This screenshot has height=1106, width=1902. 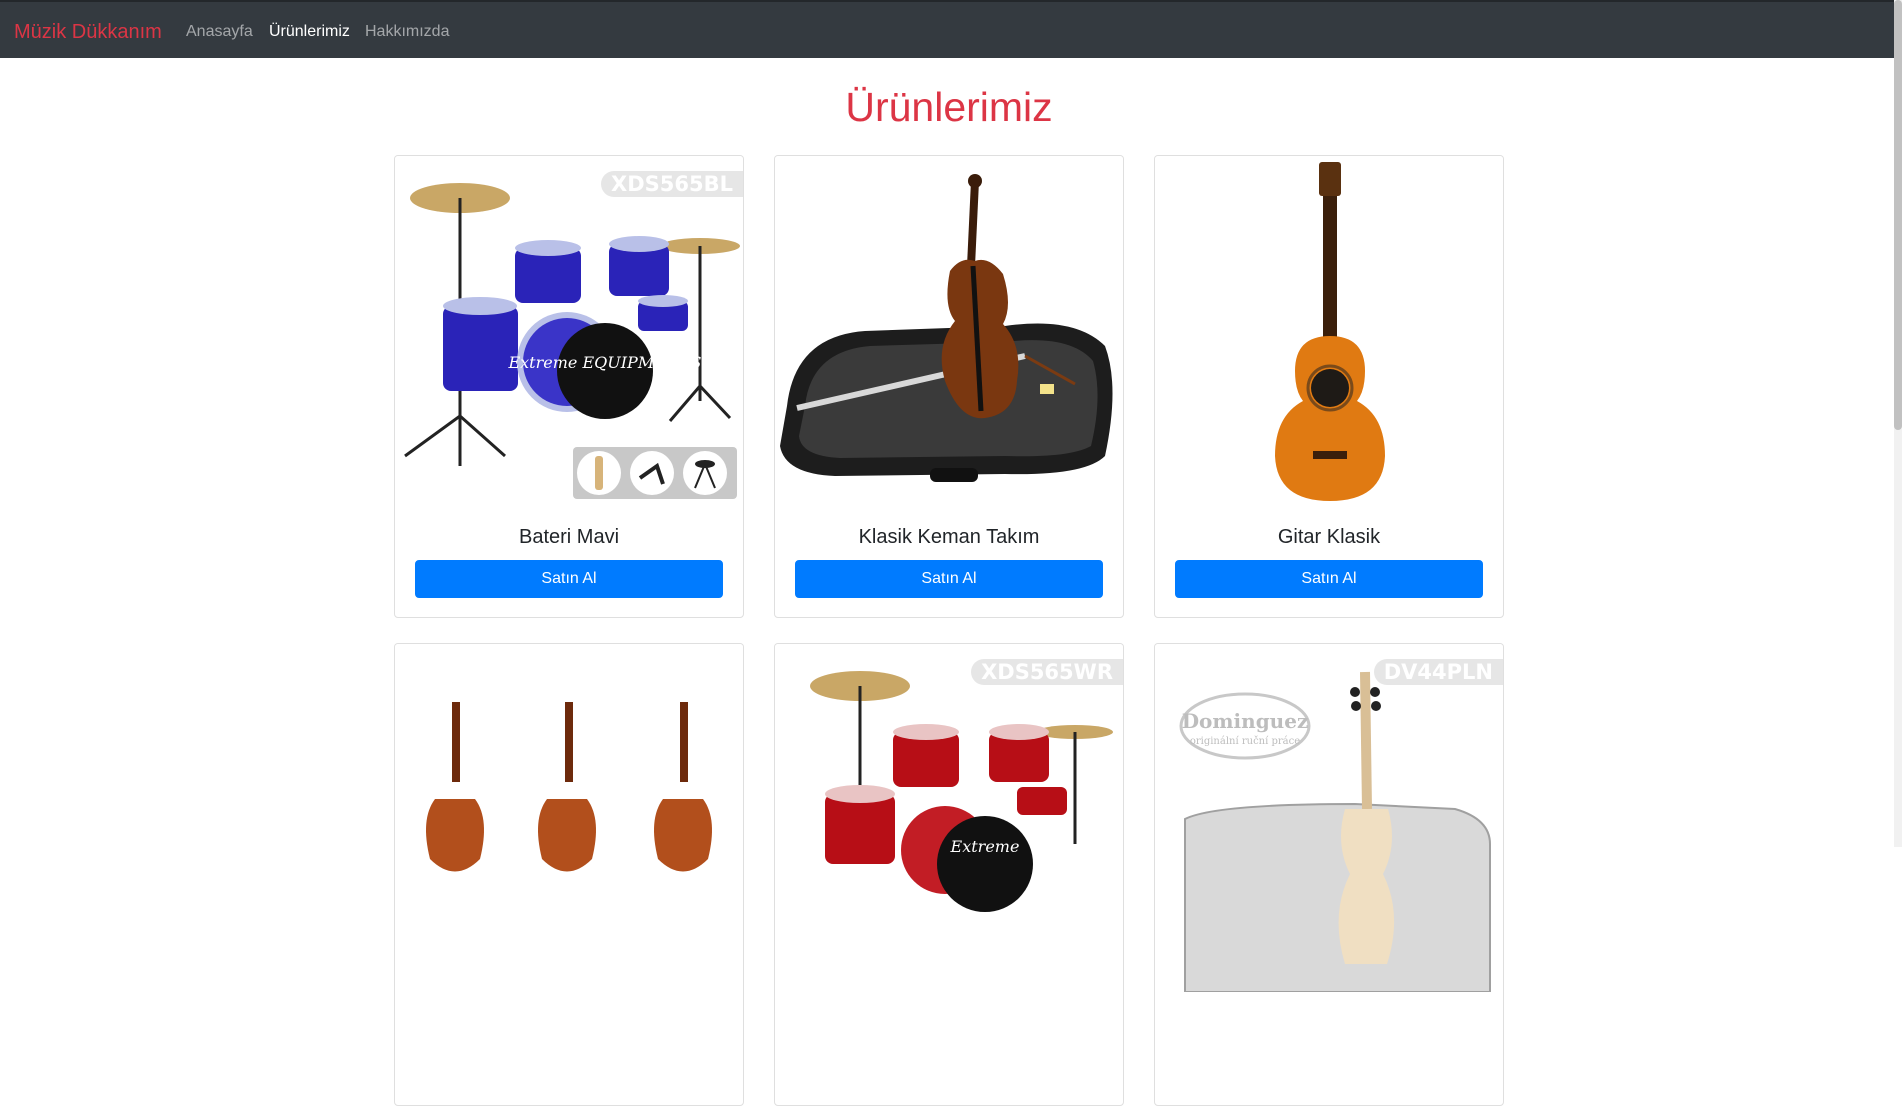 I want to click on product-card: Dominguez originální ruční práce DV44PLN, so click(x=1329, y=874).